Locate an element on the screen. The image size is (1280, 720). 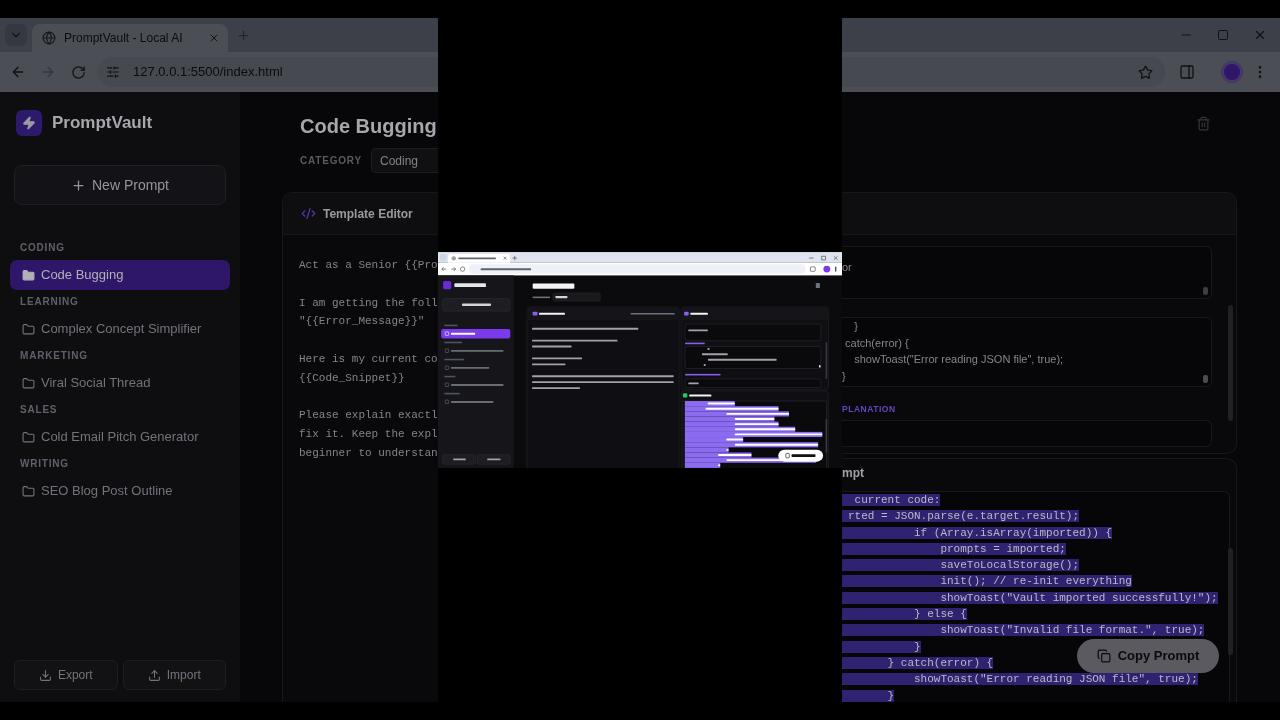
category-heading: SALES is located at coordinates (39, 410).